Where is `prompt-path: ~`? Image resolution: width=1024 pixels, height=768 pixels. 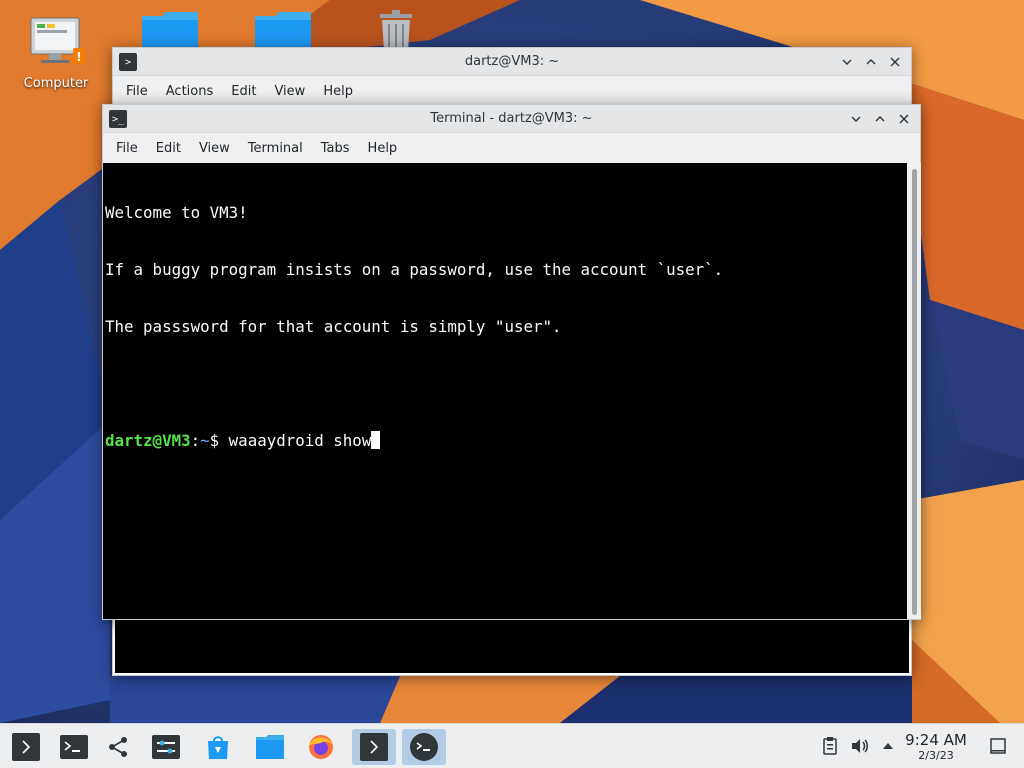
prompt-path: ~ is located at coordinates (205, 440).